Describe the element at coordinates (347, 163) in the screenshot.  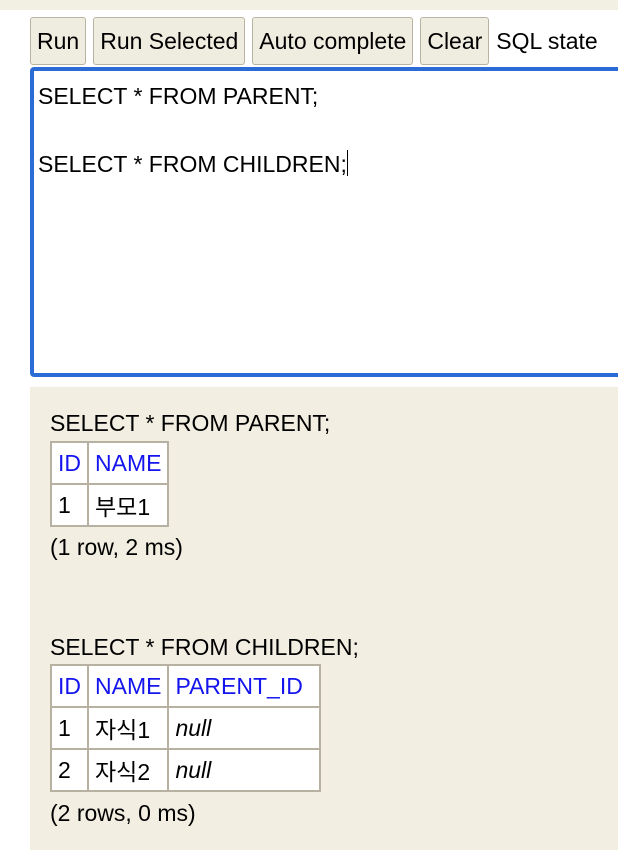
I see `text-caret` at that location.